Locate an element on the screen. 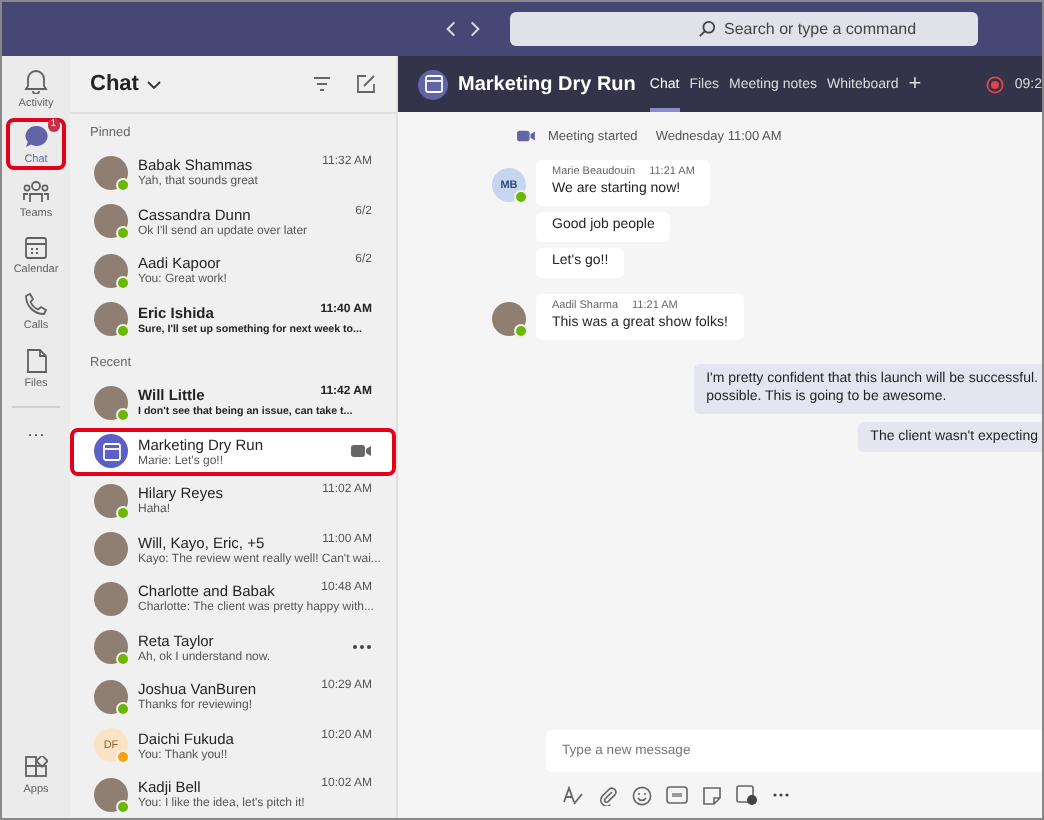  search-icon is located at coordinates (707, 29).